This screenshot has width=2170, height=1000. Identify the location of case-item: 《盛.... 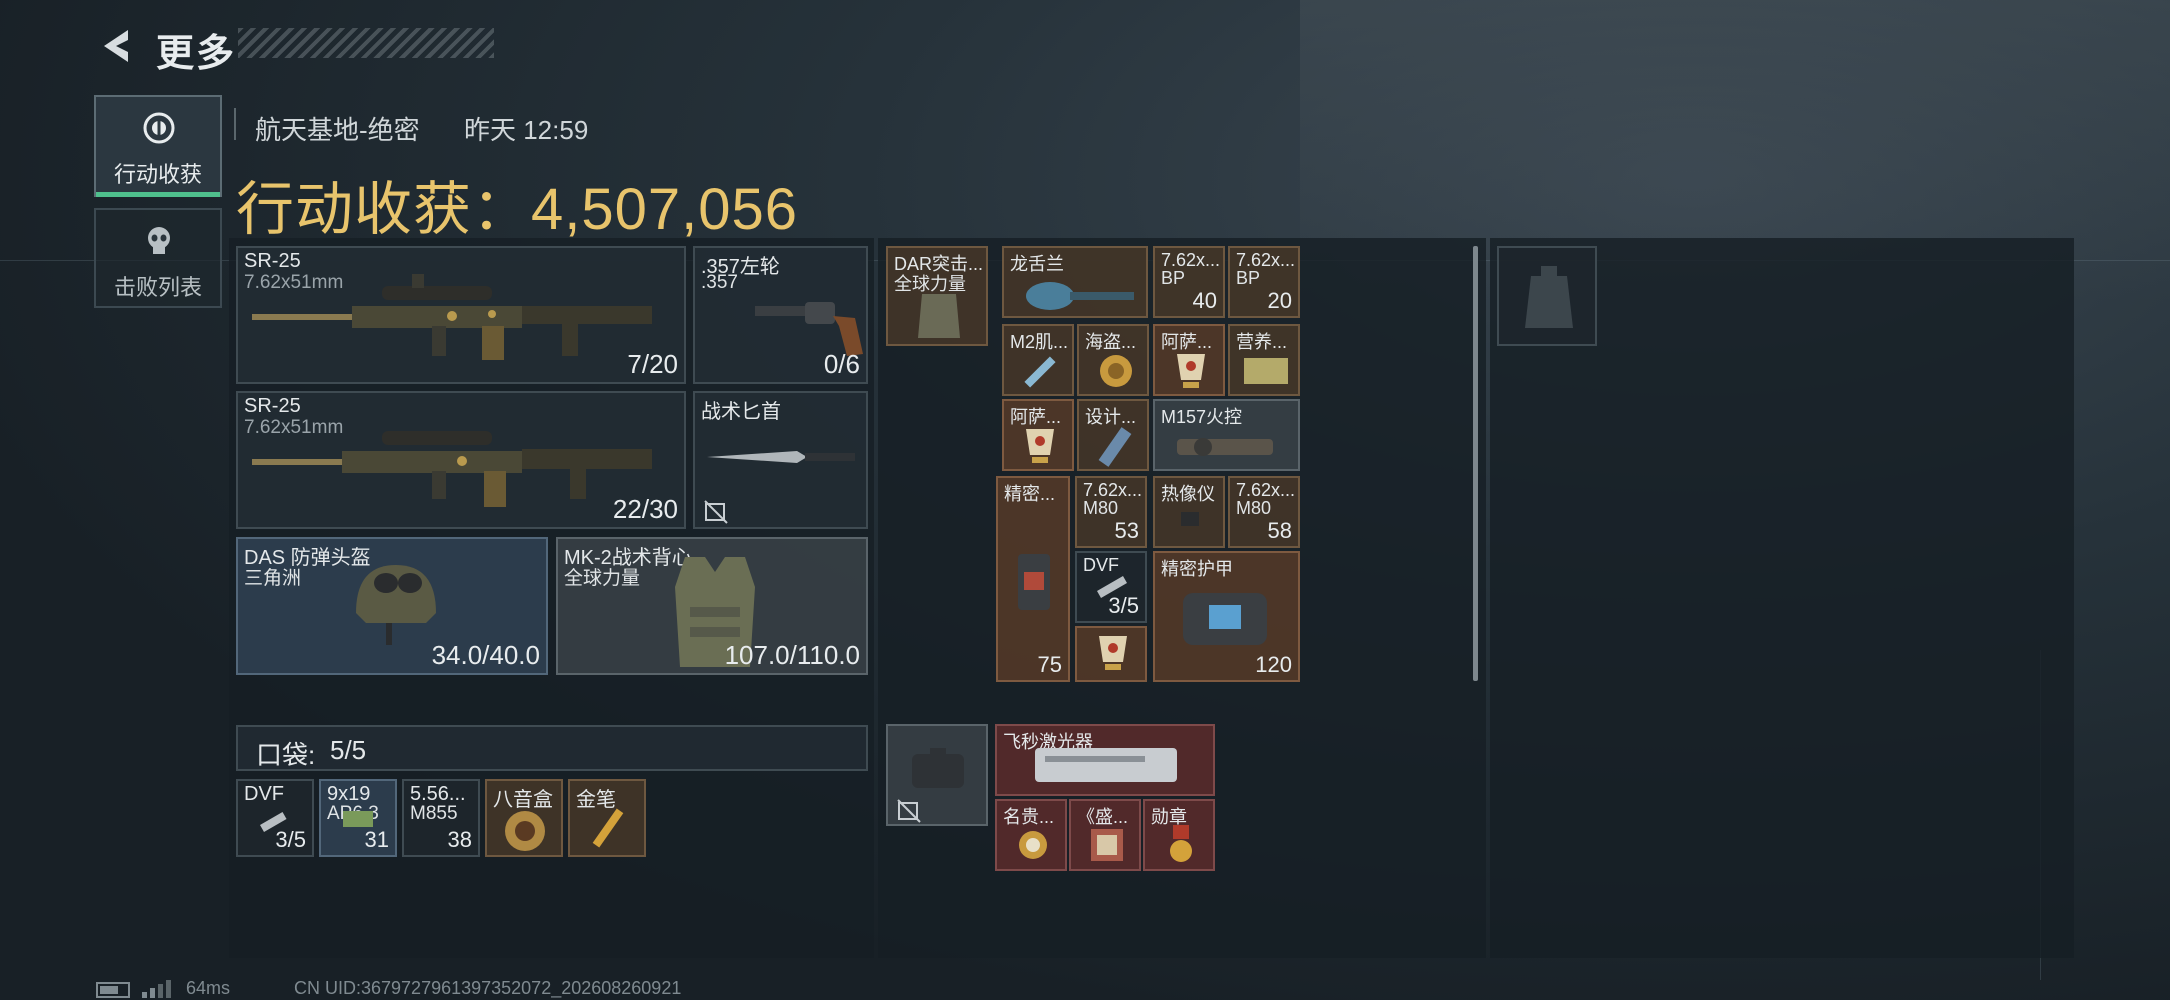
(1105, 835).